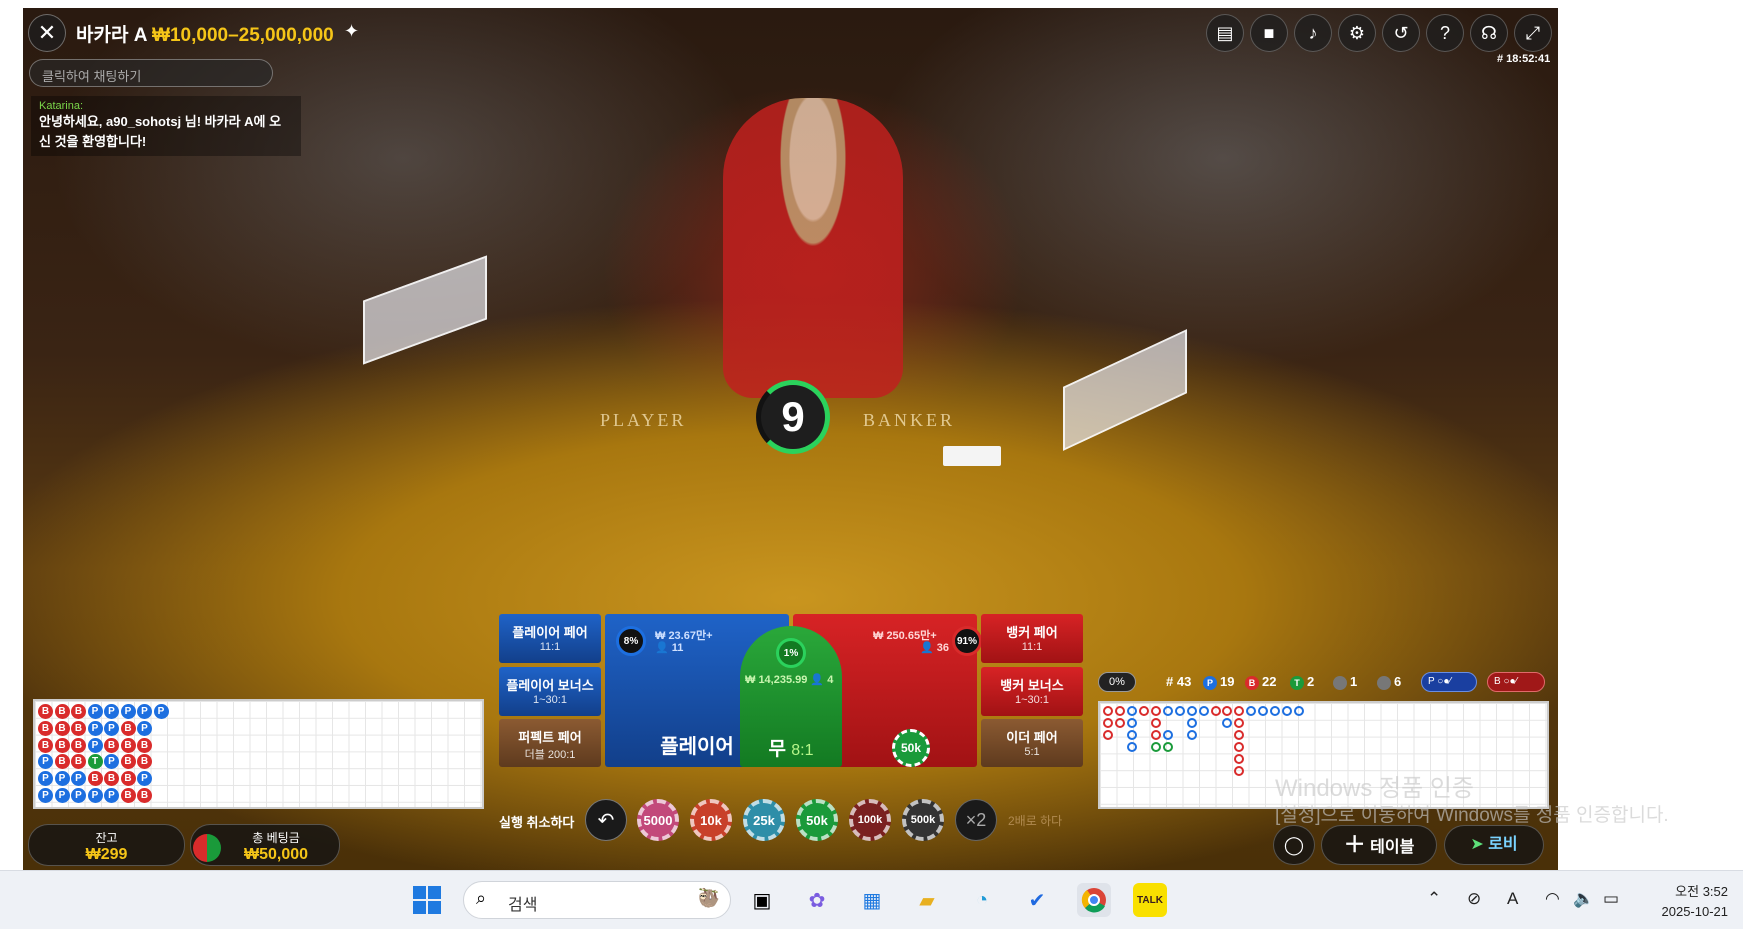 The width and height of the screenshot is (1743, 929). I want to click on table-button: ＋ 테이블, so click(1379, 845).